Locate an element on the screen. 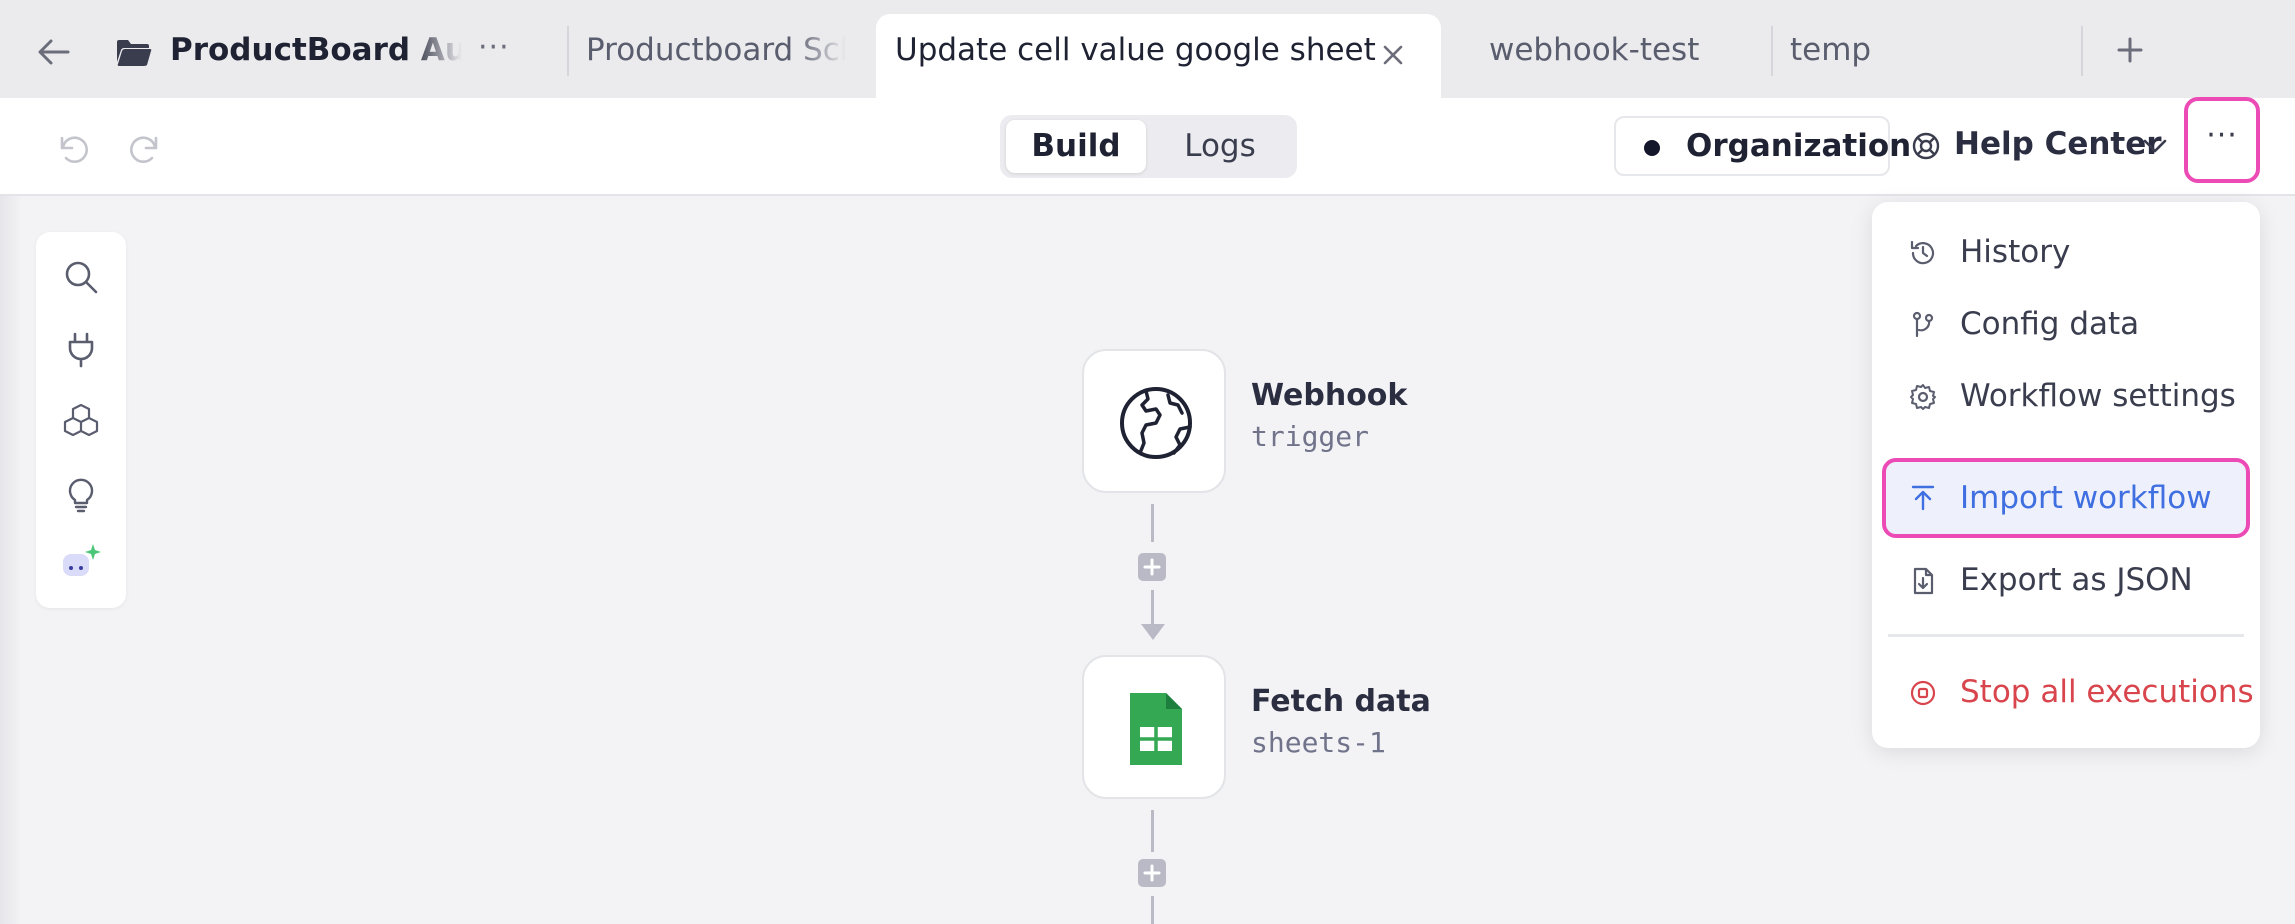 The image size is (2295, 924). back-button is located at coordinates (54, 52).